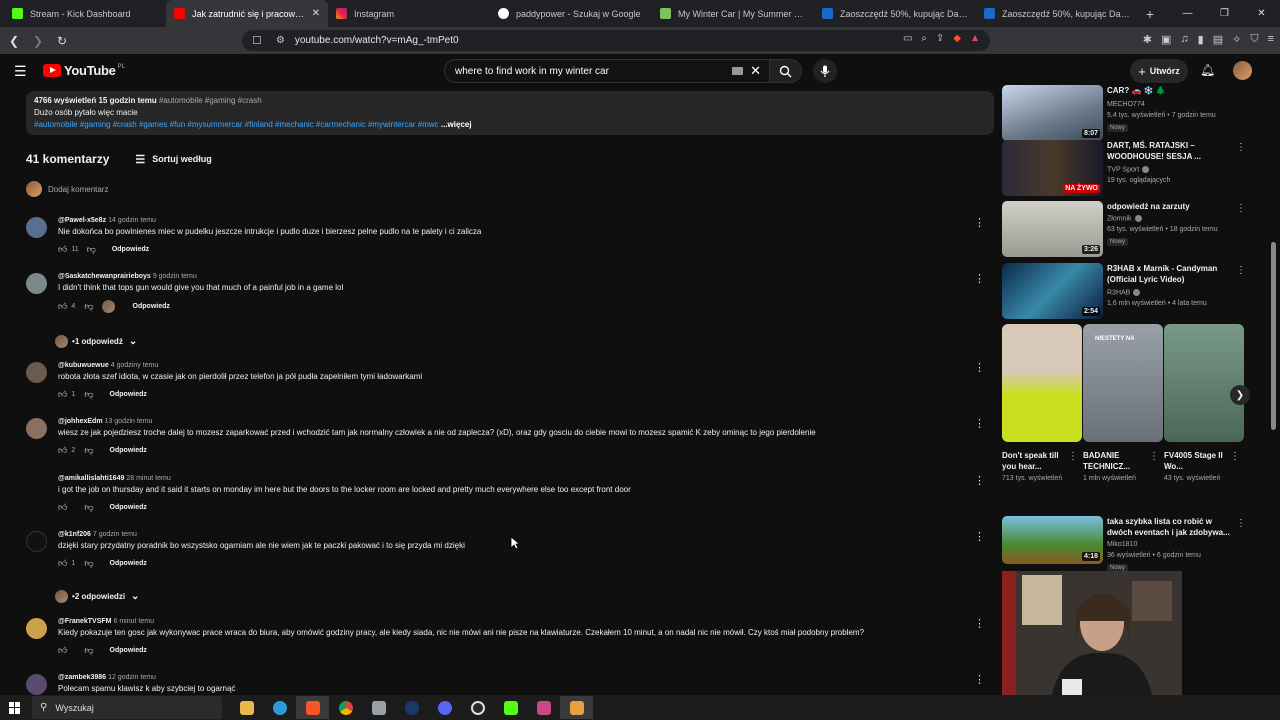 Image resolution: width=1280 pixels, height=720 pixels. What do you see at coordinates (477, 707) in the screenshot?
I see `obs-icon` at bounding box center [477, 707].